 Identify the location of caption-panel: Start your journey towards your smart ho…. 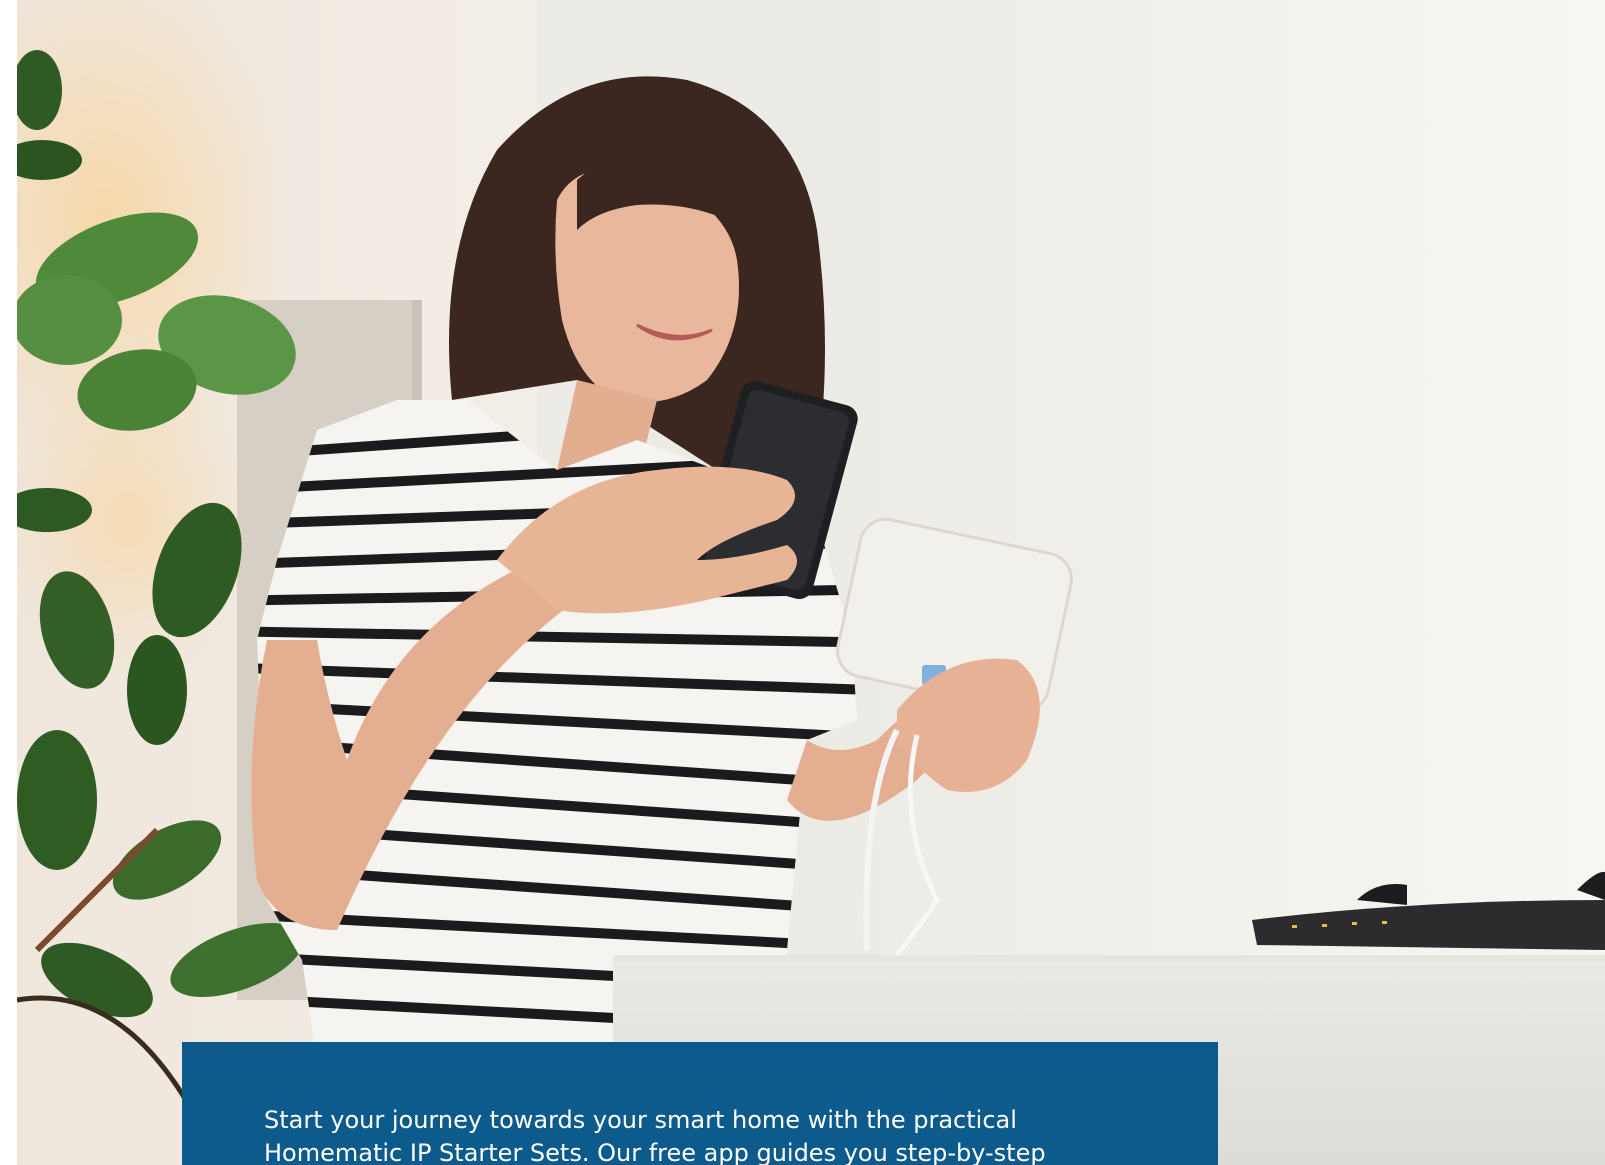
(700, 1103).